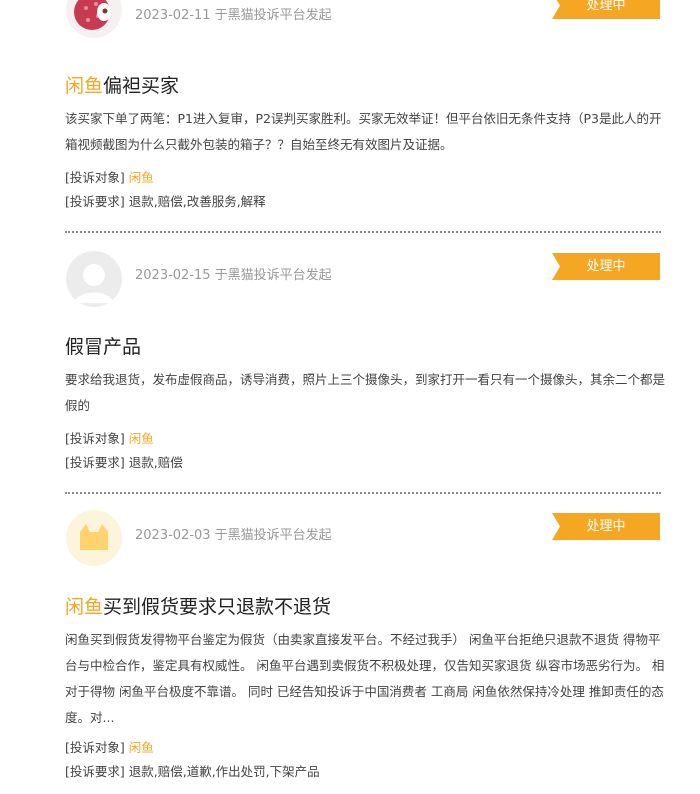  I want to click on default-user-icon, so click(94, 279).